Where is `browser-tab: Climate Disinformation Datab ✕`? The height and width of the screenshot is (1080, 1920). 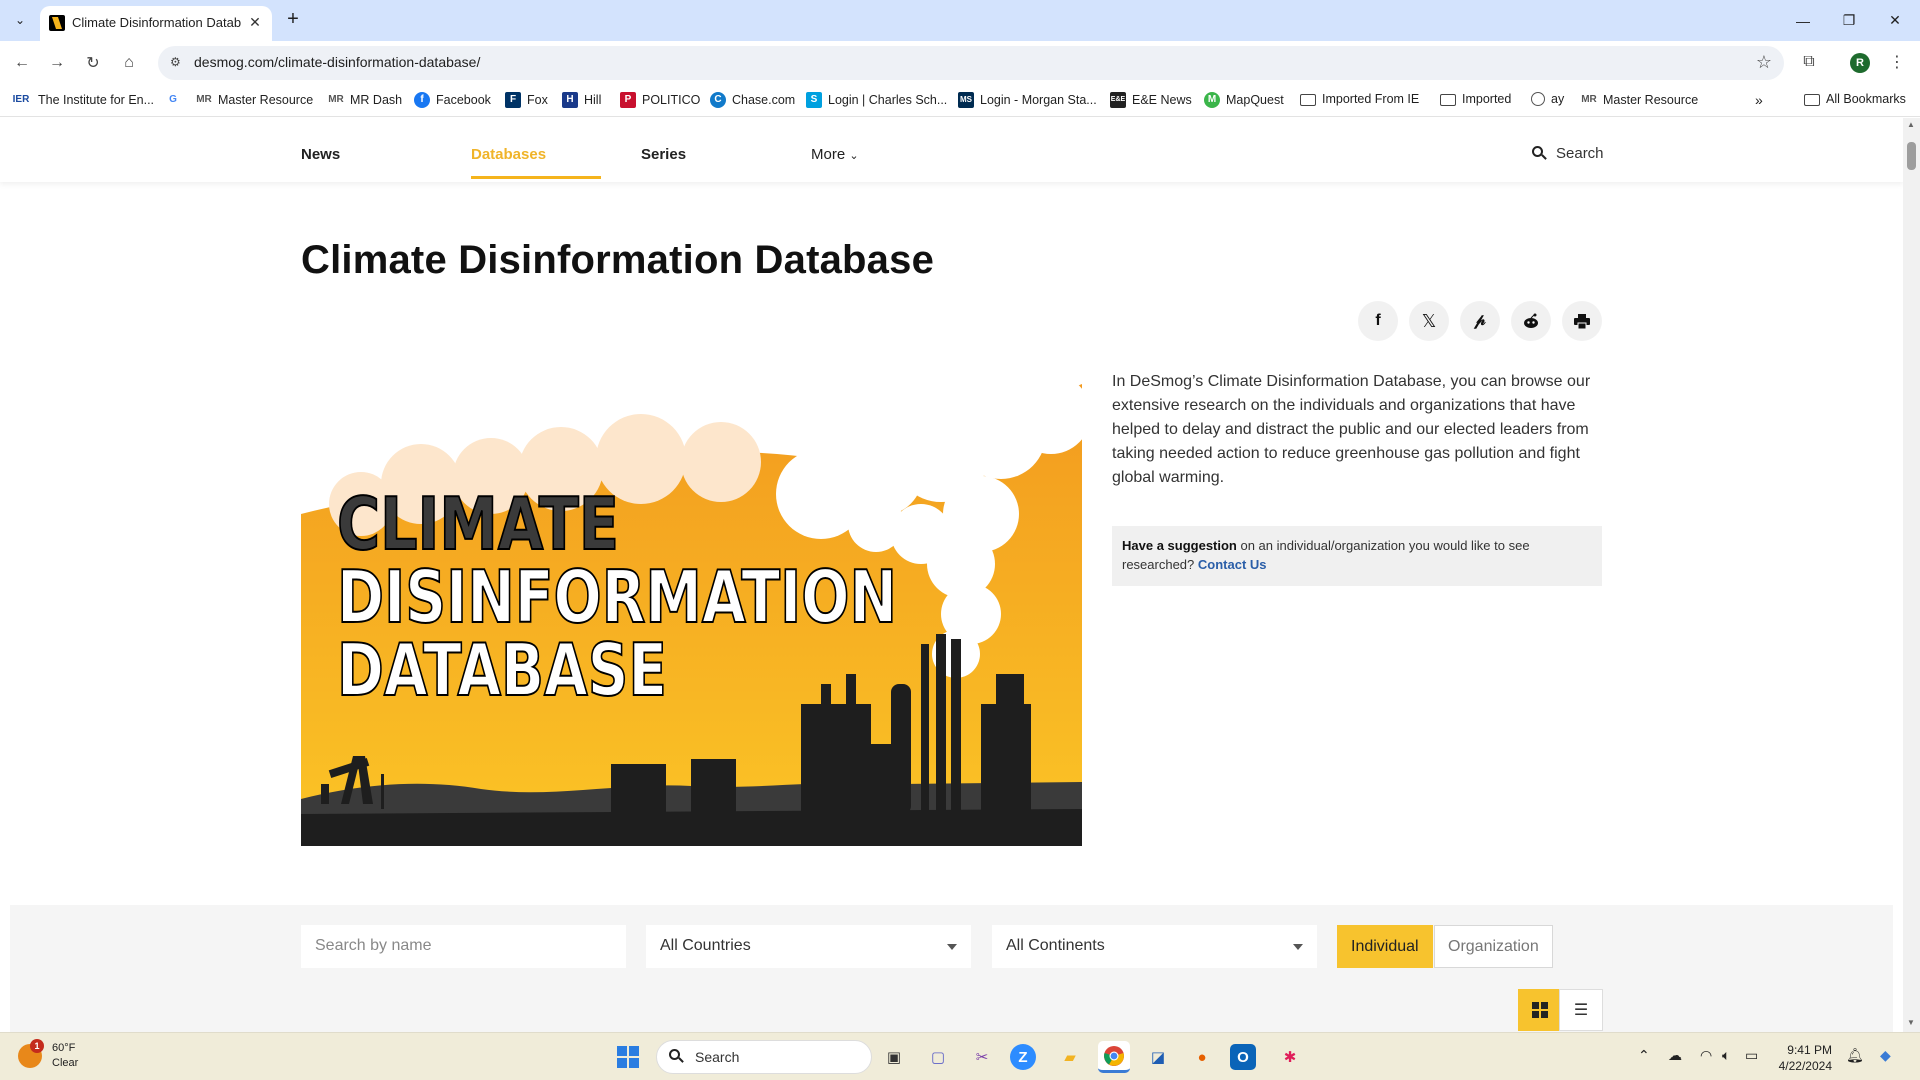 browser-tab: Climate Disinformation Datab ✕ is located at coordinates (156, 23).